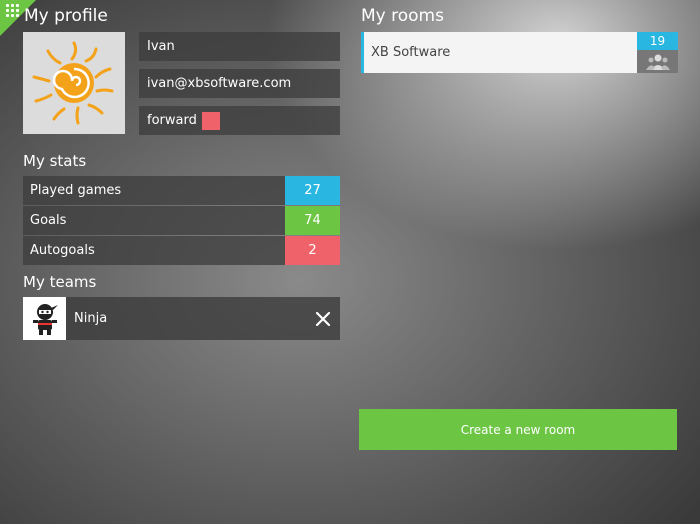  What do you see at coordinates (657, 61) in the screenshot?
I see `users-icon` at bounding box center [657, 61].